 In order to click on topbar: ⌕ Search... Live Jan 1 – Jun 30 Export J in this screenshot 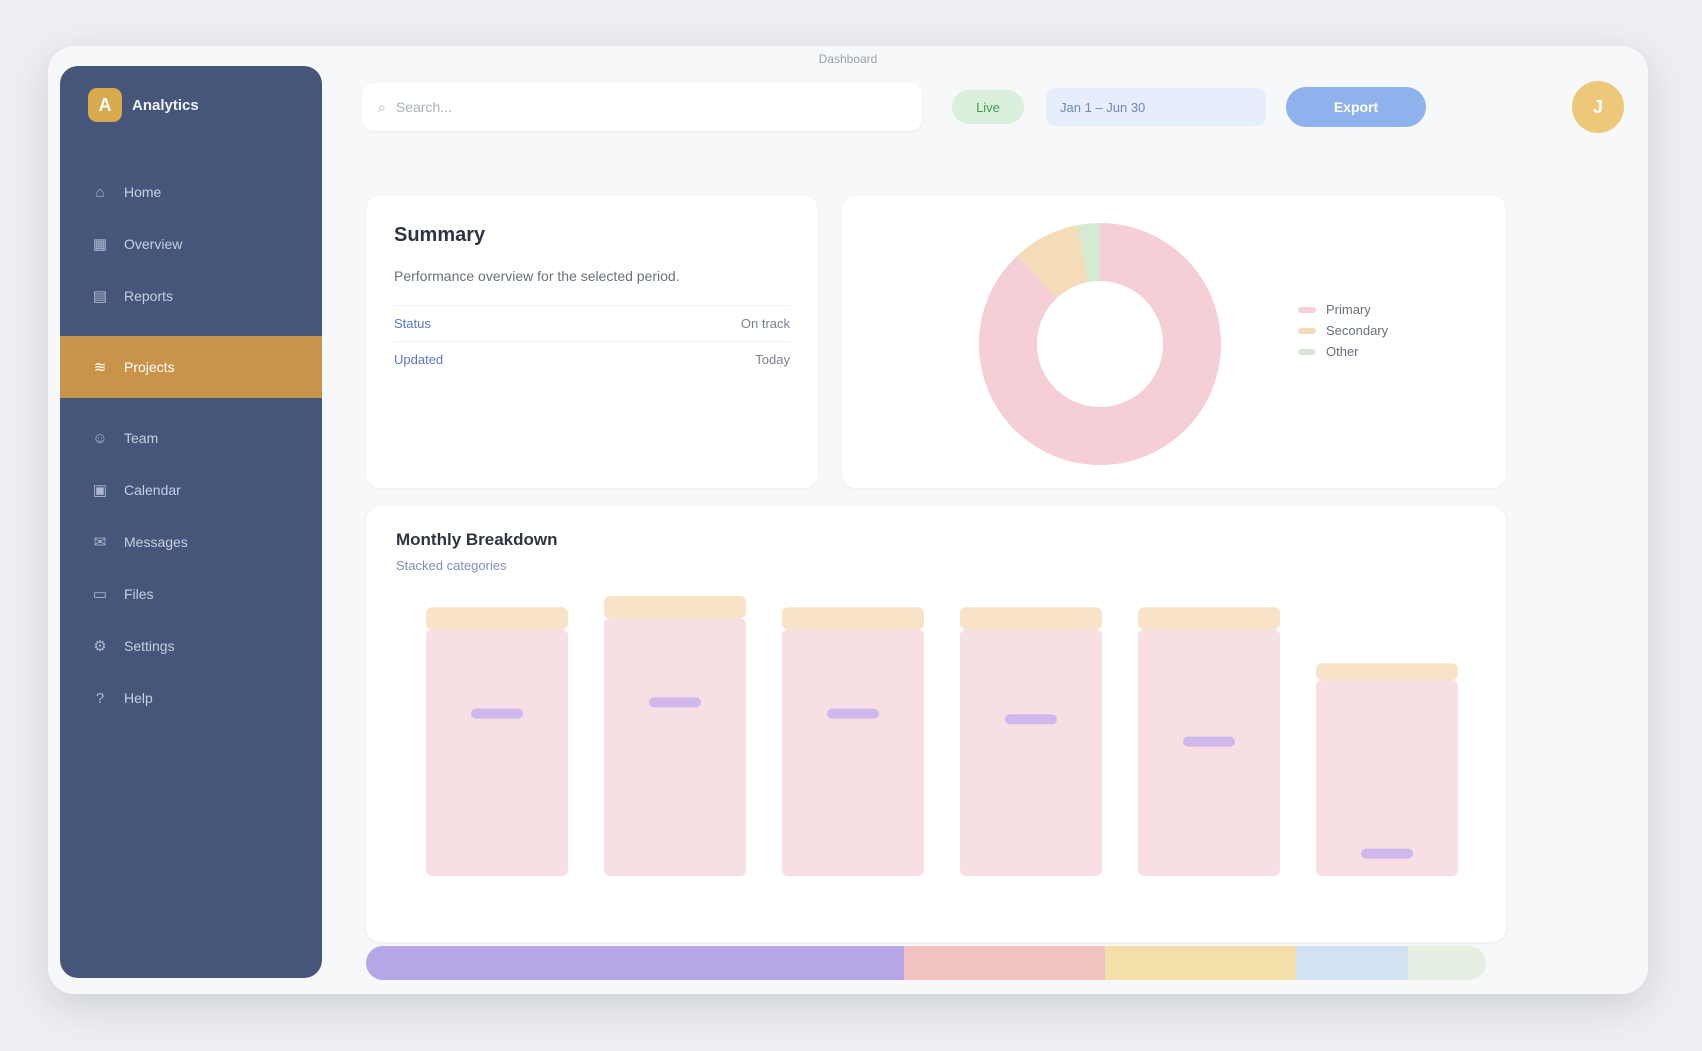, I will do `click(993, 107)`.